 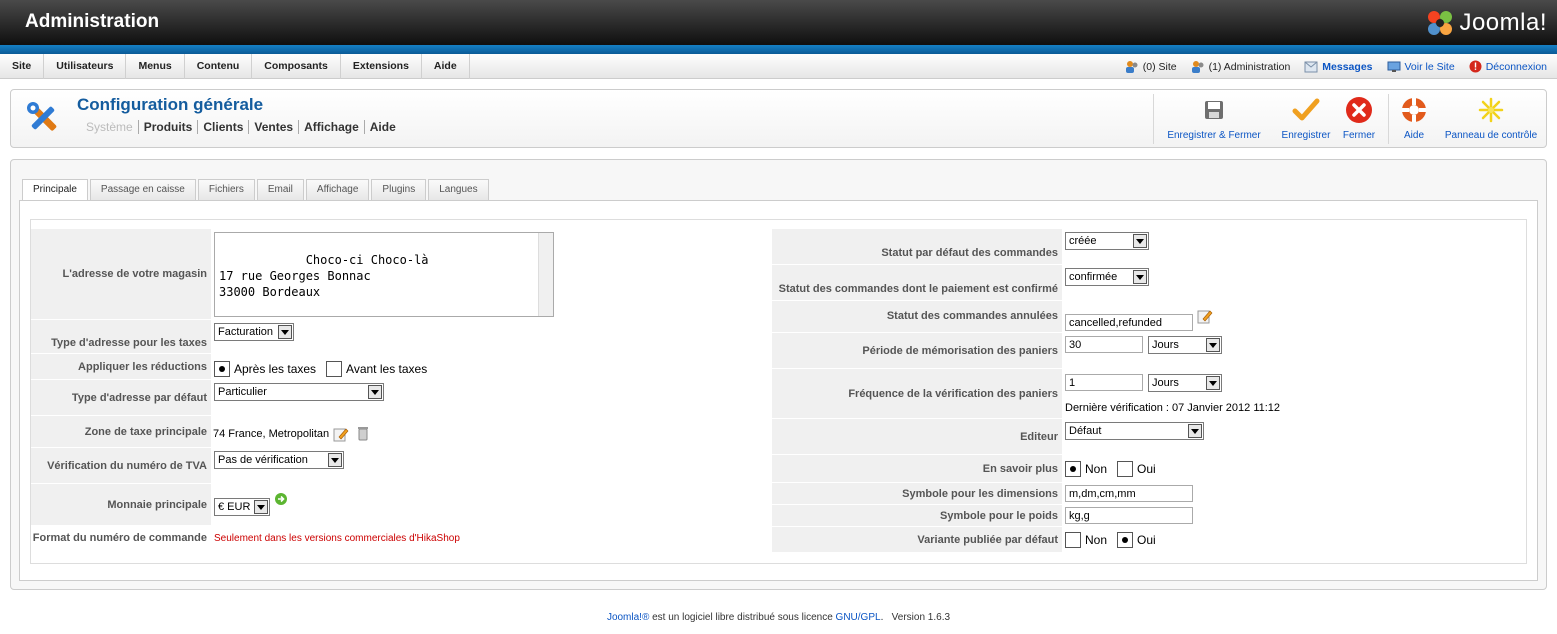 I want to click on weight-input: kg,g, so click(x=1129, y=515).